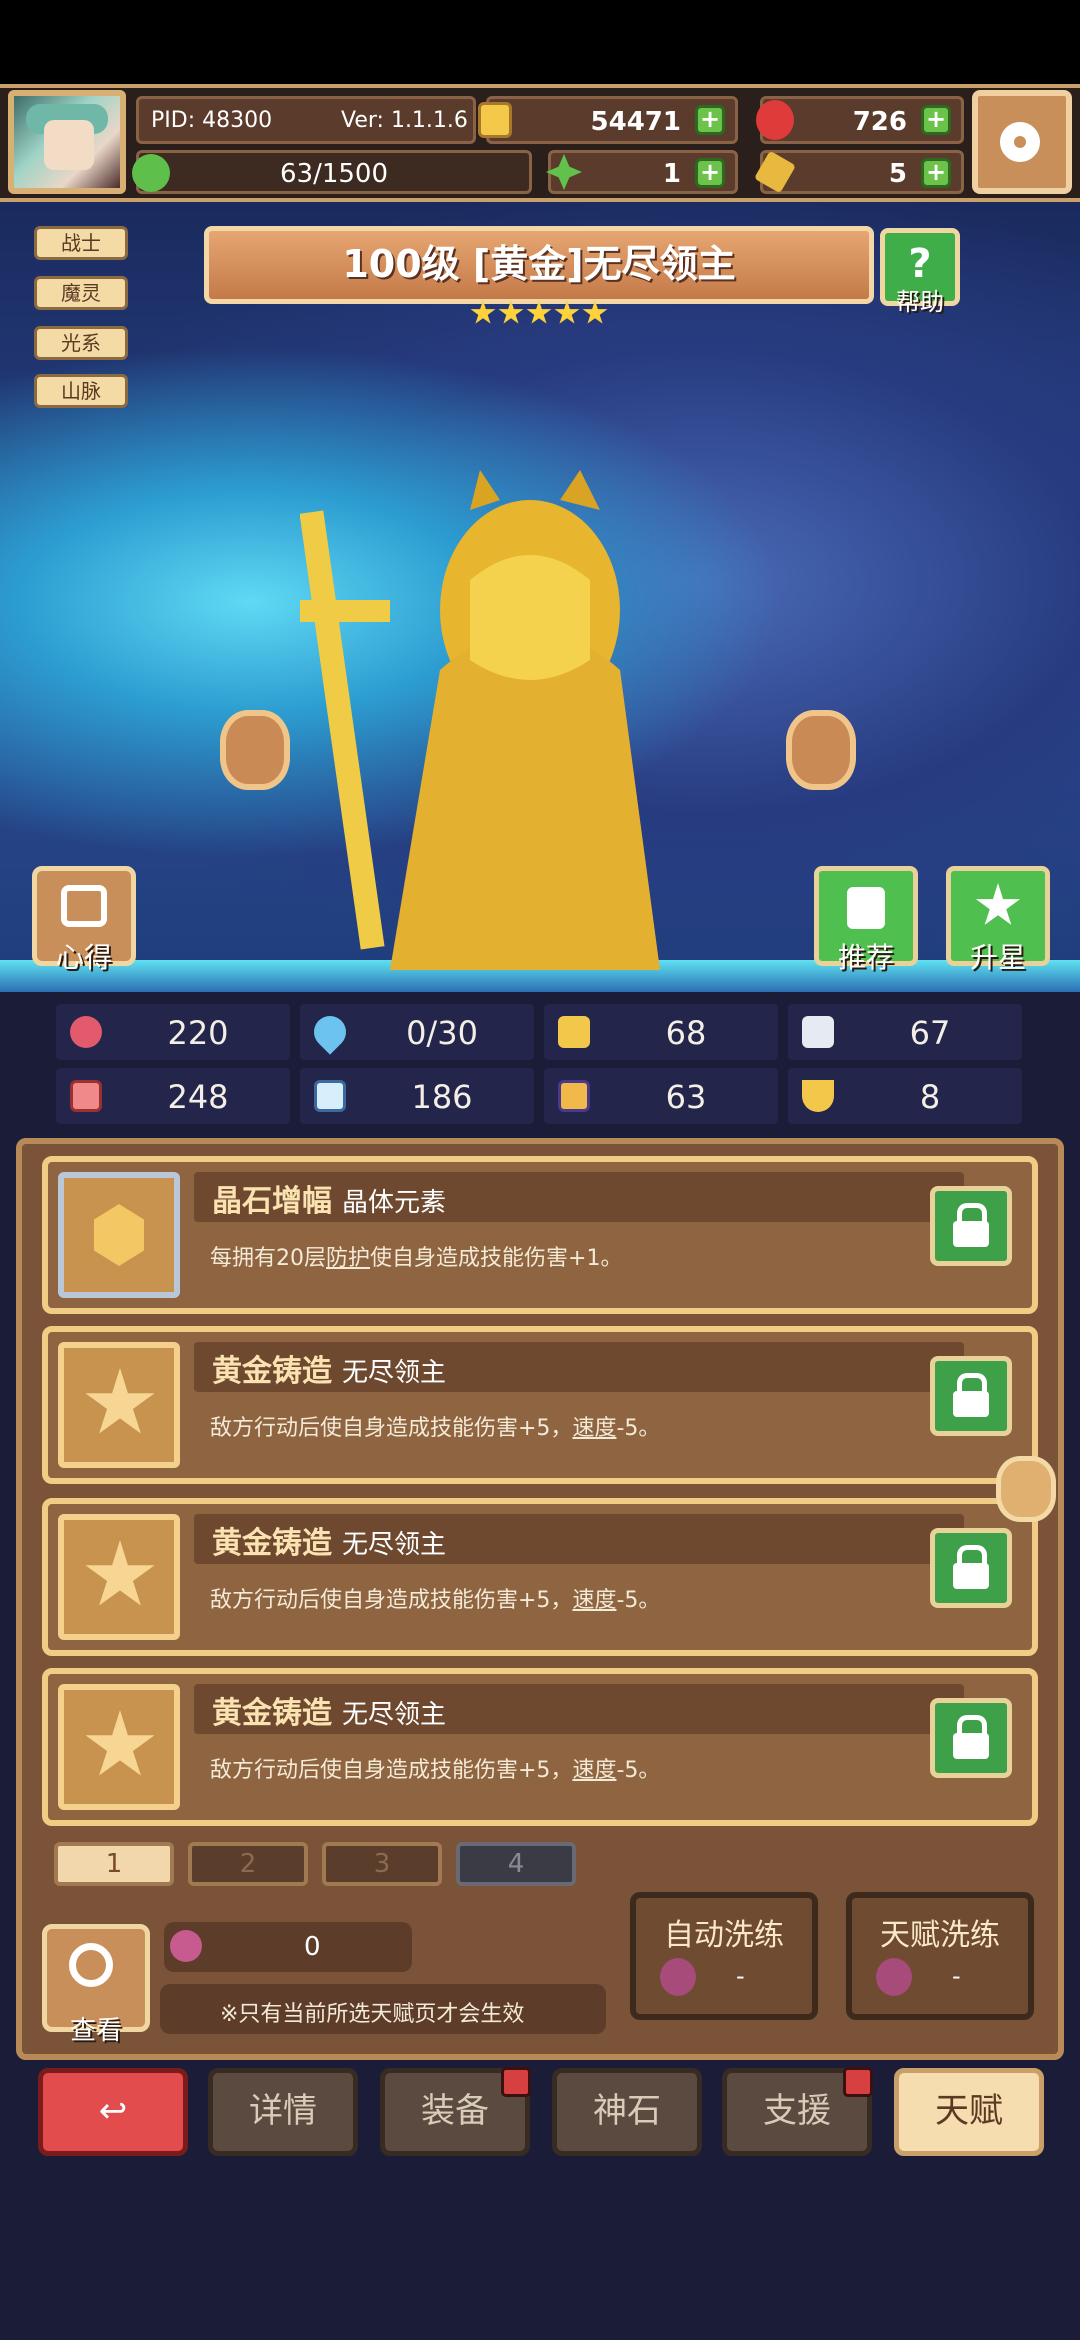  I want to click on recommend-label: 推荐, so click(865, 957).